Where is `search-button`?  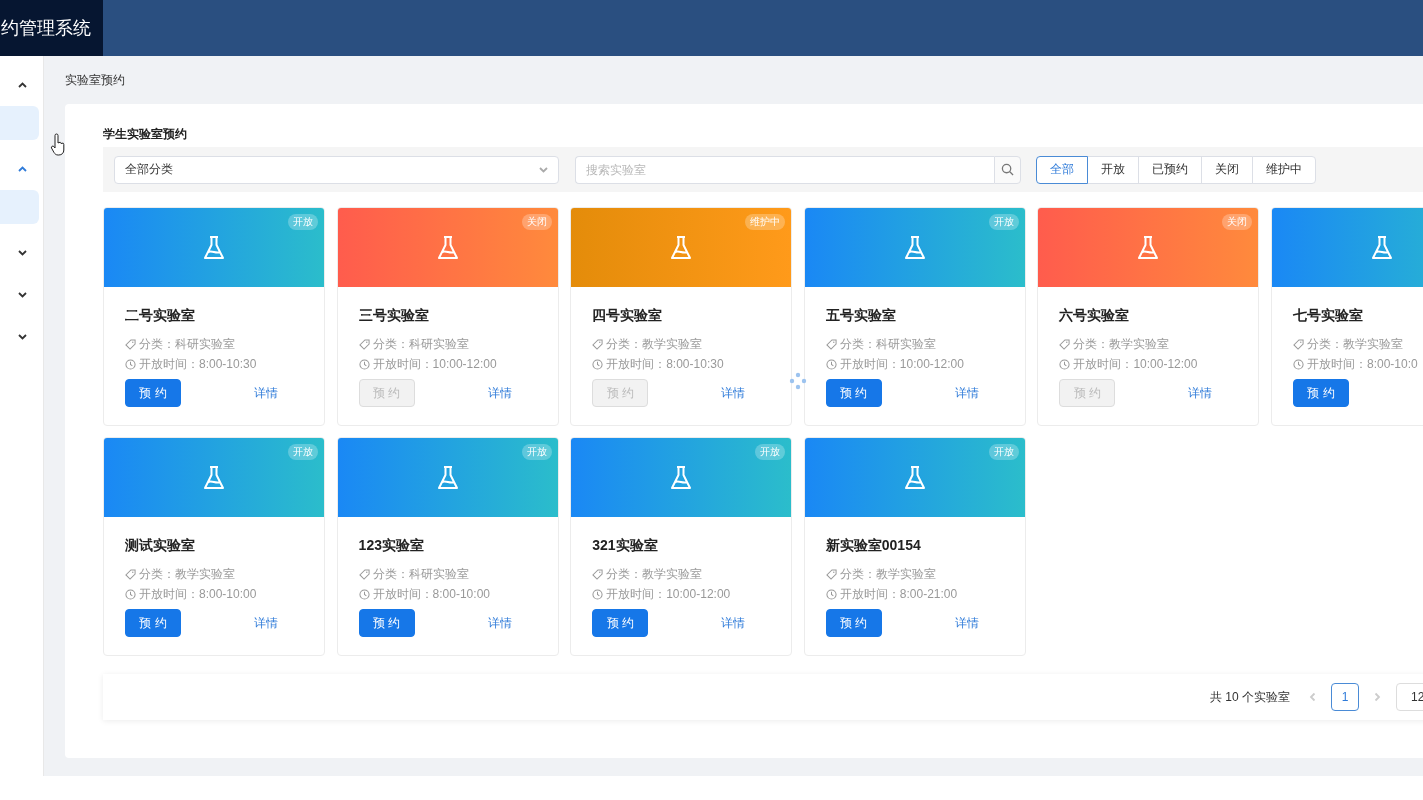
search-button is located at coordinates (1007, 169).